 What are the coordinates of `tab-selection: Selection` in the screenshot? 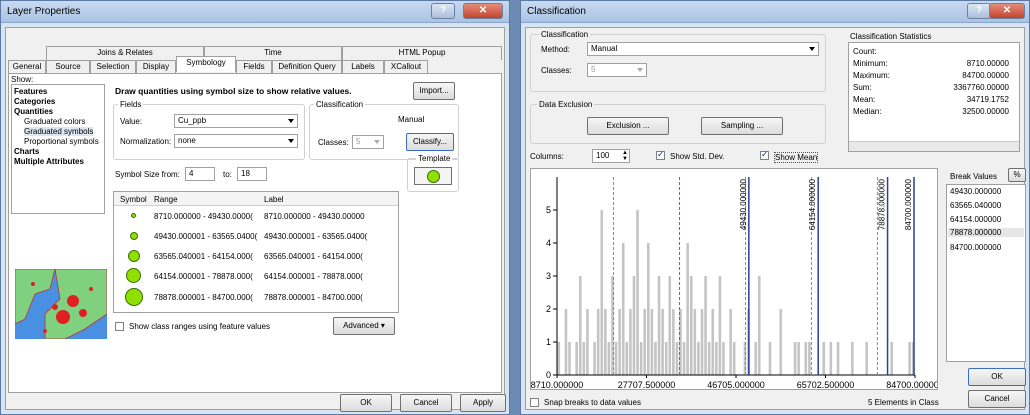 It's located at (113, 67).